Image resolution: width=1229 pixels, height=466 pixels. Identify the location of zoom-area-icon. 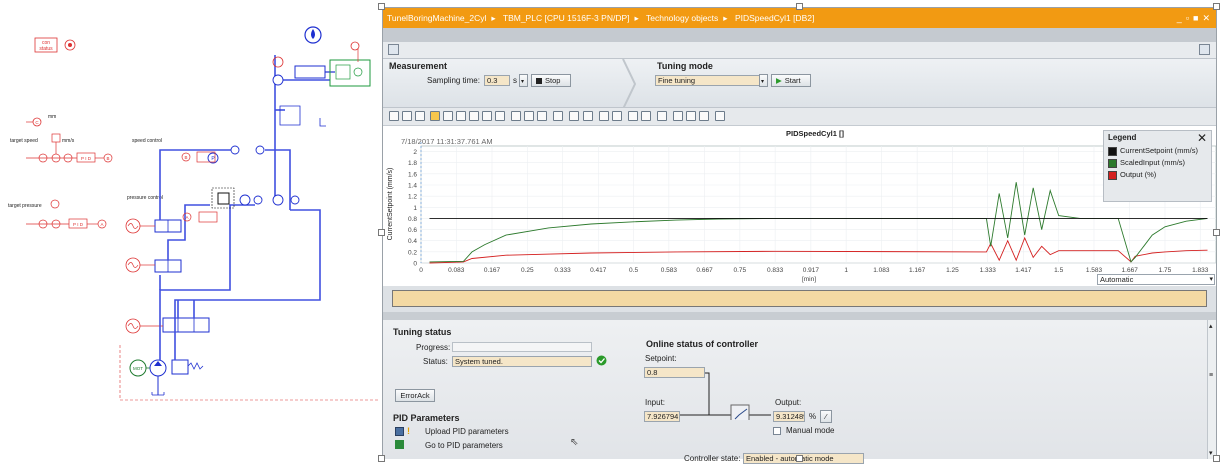
(448, 116).